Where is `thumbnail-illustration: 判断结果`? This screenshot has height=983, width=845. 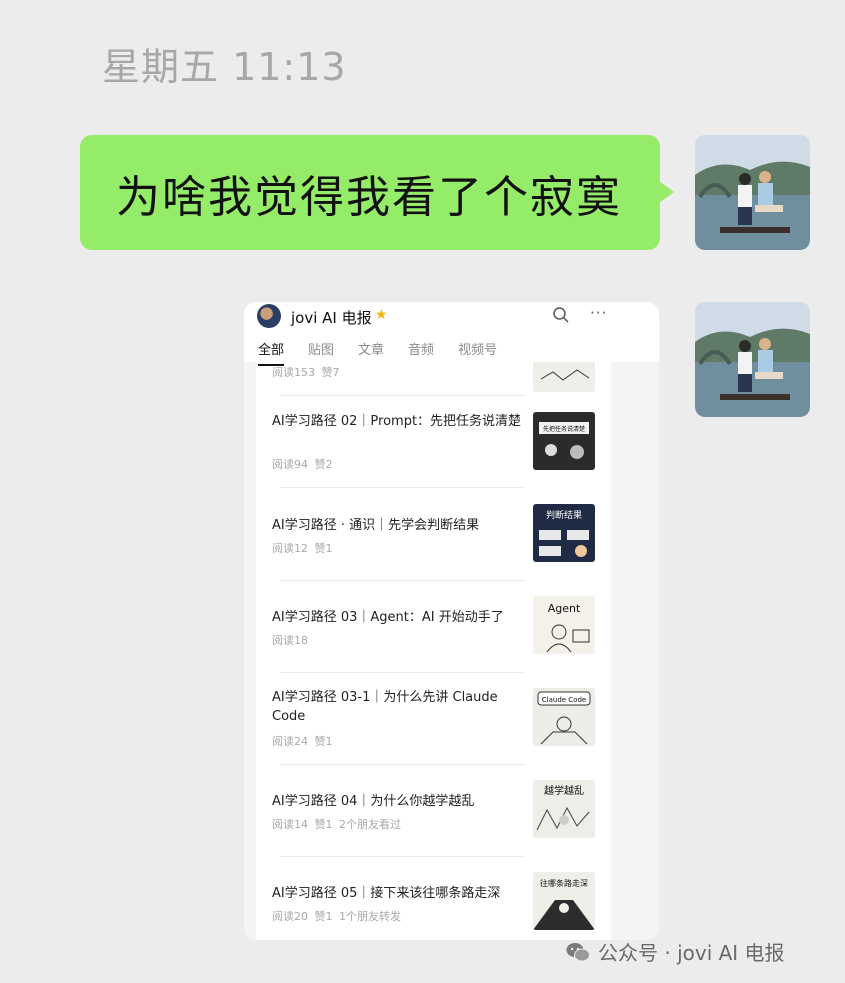
thumbnail-illustration: 判断结果 is located at coordinates (564, 533).